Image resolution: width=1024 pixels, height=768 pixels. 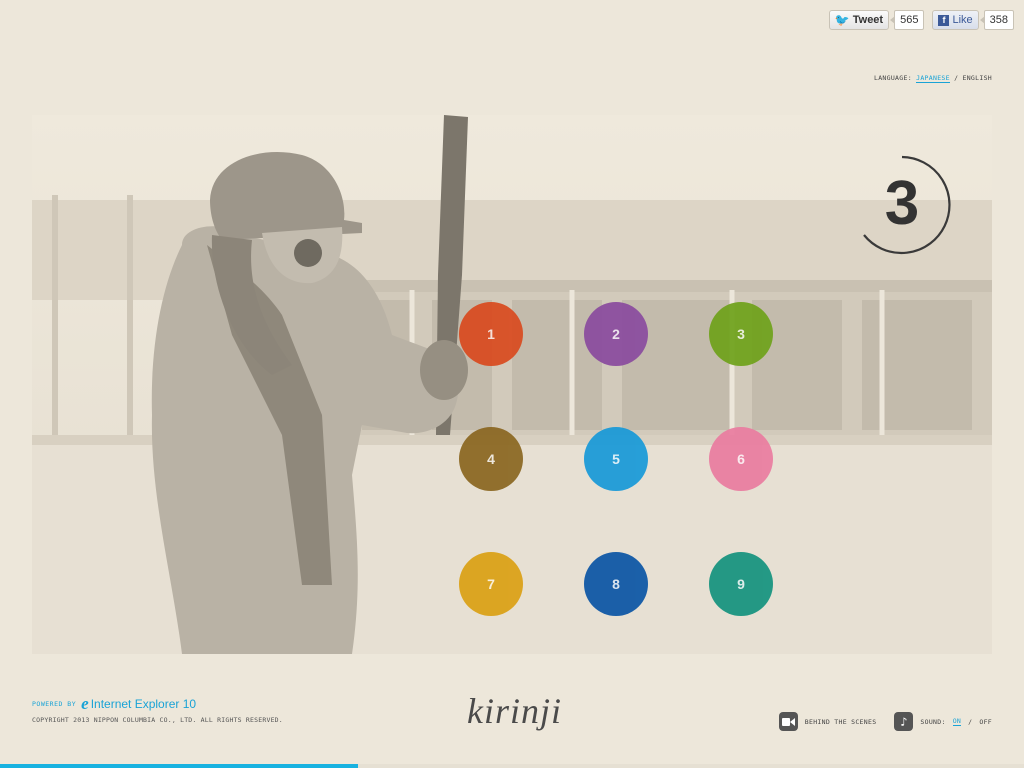 I want to click on tweet-label: Tweet, so click(x=868, y=20).